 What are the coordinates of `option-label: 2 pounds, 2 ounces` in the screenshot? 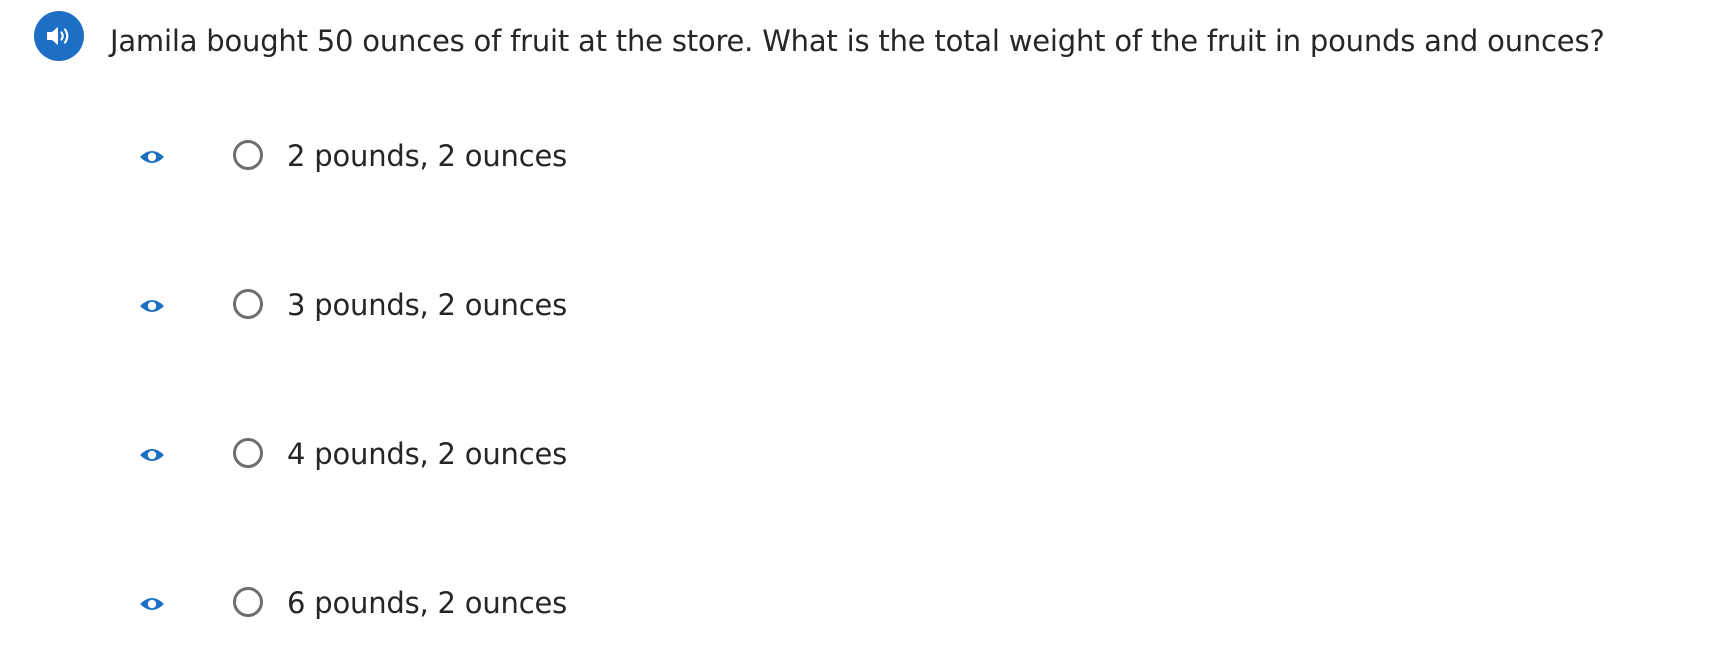 It's located at (427, 156).